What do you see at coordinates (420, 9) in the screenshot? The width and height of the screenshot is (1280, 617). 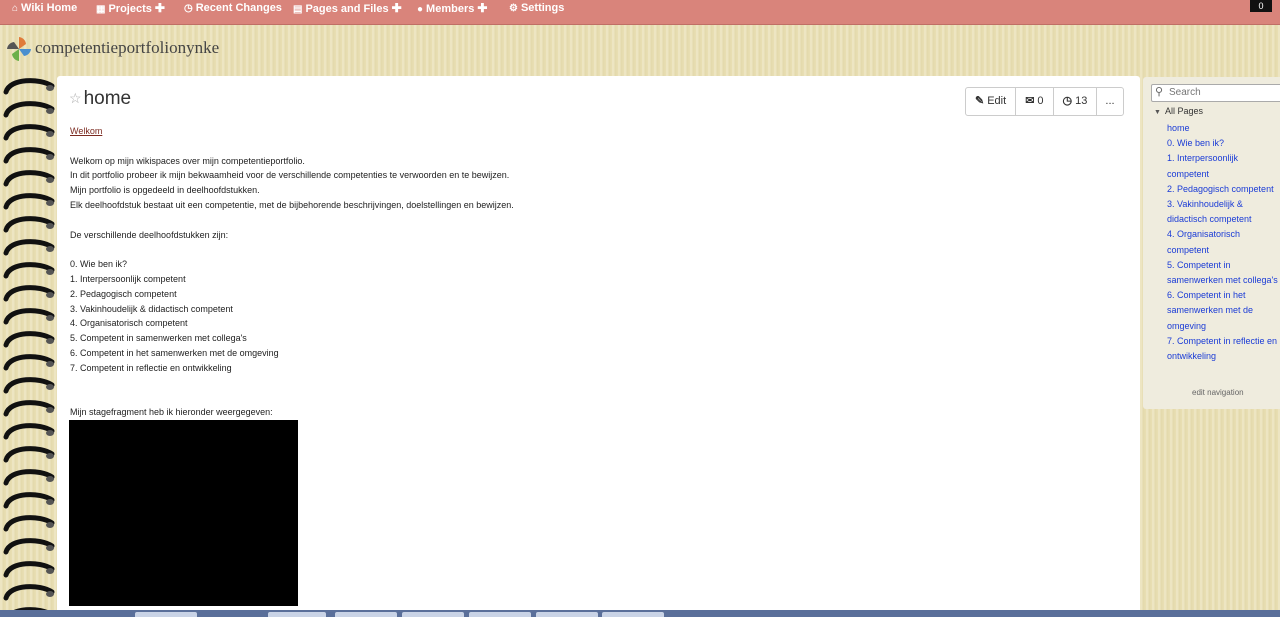 I see `user-icon: ●` at bounding box center [420, 9].